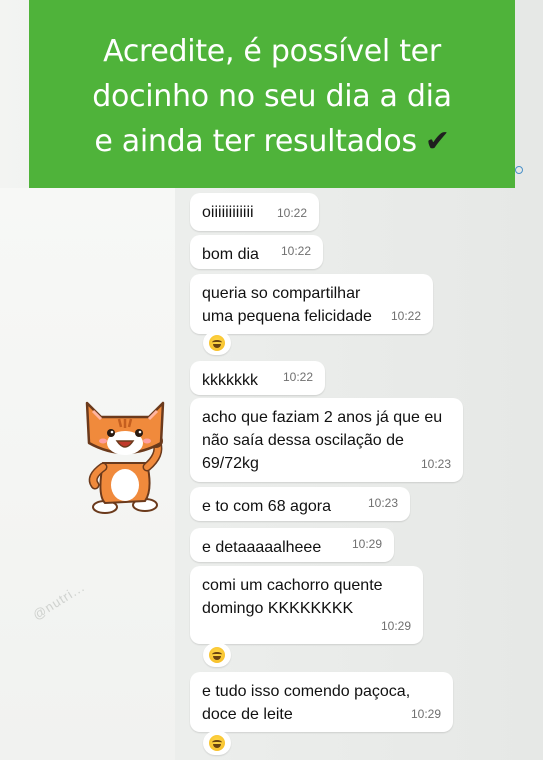 The image size is (543, 760). I want to click on message-bubble: kkkkkkk 10:22, so click(257, 378).